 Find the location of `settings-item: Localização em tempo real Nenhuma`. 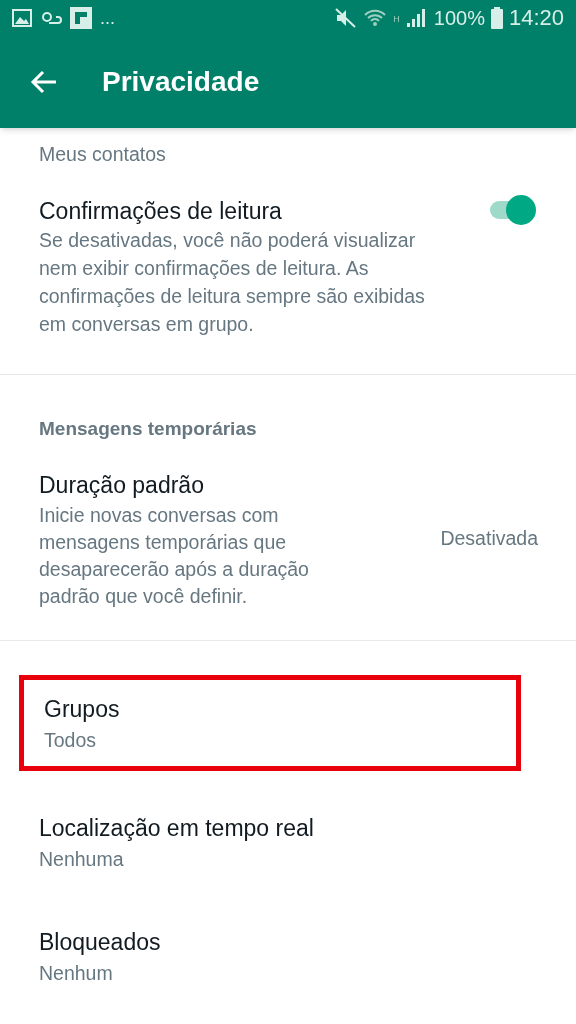

settings-item: Localização em tempo real Nenhuma is located at coordinates (270, 841).